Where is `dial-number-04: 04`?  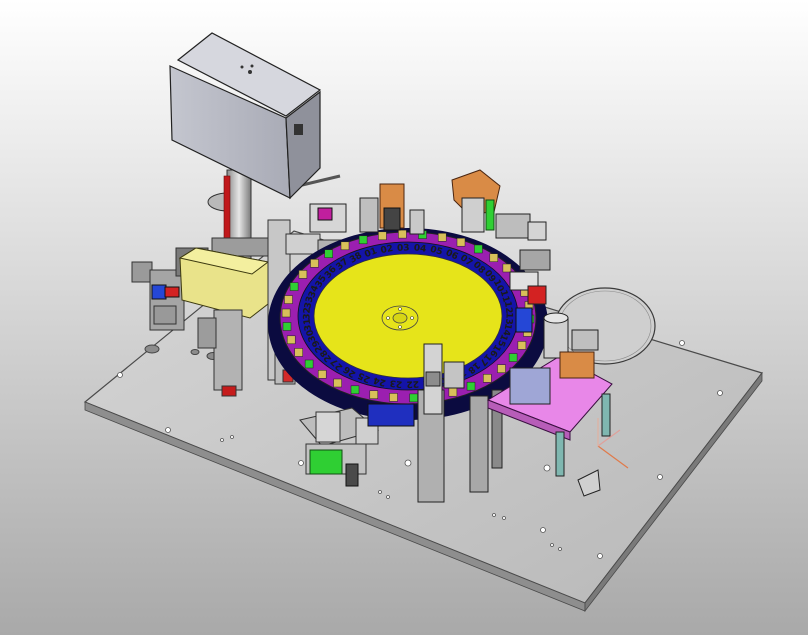 dial-number-04: 04 is located at coordinates (420, 248).